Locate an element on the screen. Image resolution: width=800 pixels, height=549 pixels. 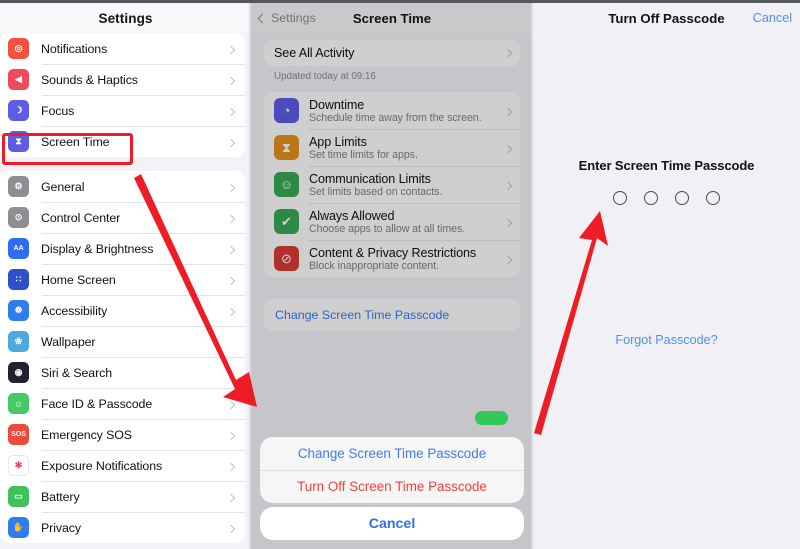
feature-title: Downtime is located at coordinates (337, 104).